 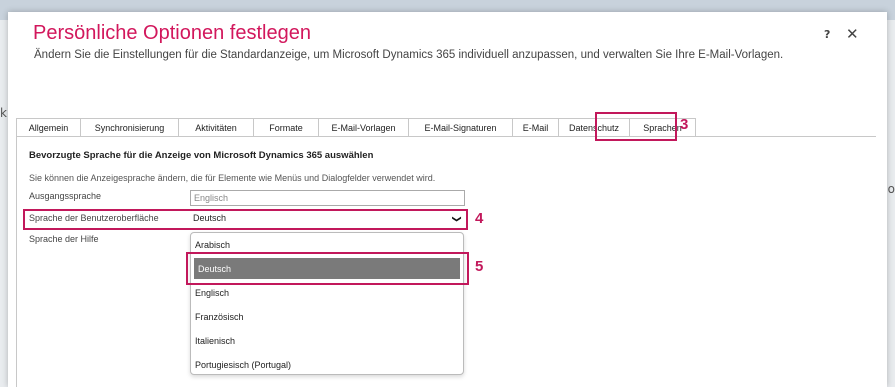 What do you see at coordinates (327, 317) in the screenshot?
I see `dropdown-option-franzoesisch: Französisch` at bounding box center [327, 317].